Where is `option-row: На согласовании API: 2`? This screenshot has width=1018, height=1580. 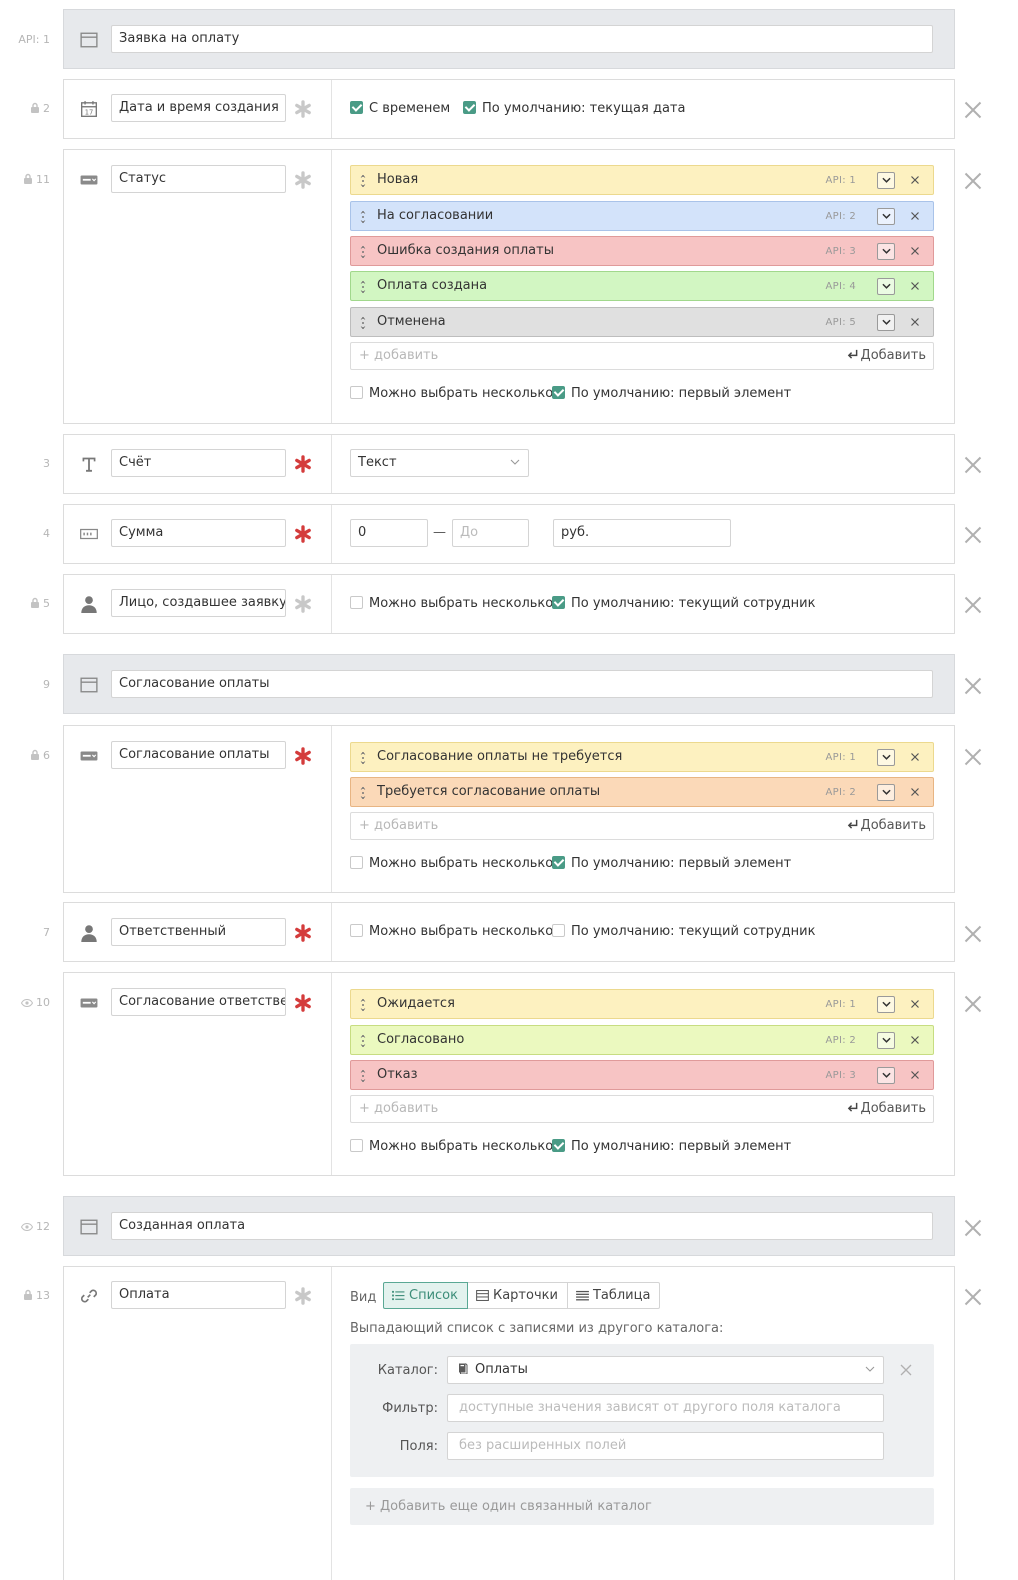 option-row: На согласовании API: 2 is located at coordinates (642, 216).